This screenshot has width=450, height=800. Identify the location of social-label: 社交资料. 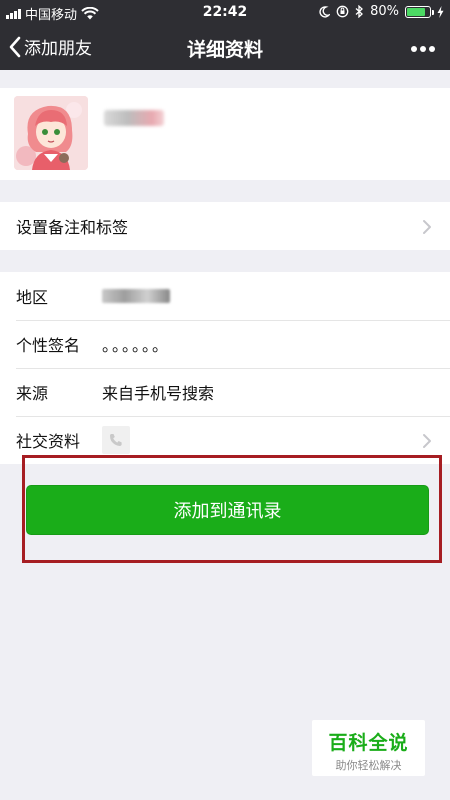
(48, 441).